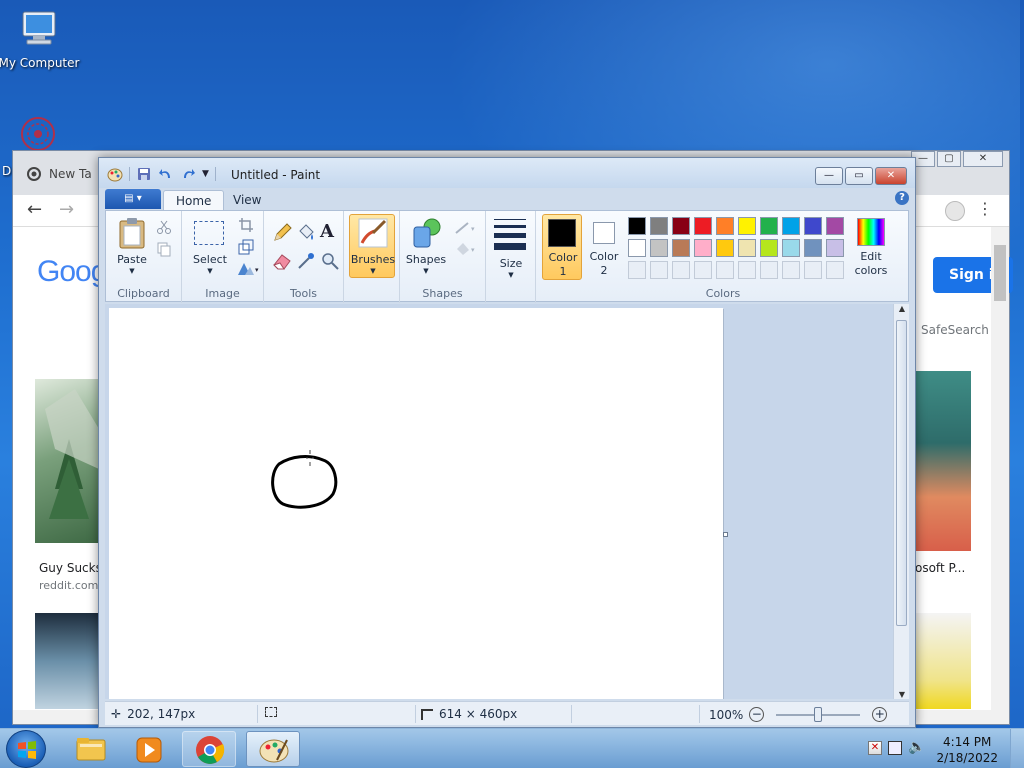  What do you see at coordinates (955, 211) in the screenshot?
I see `profile-avatar-icon` at bounding box center [955, 211].